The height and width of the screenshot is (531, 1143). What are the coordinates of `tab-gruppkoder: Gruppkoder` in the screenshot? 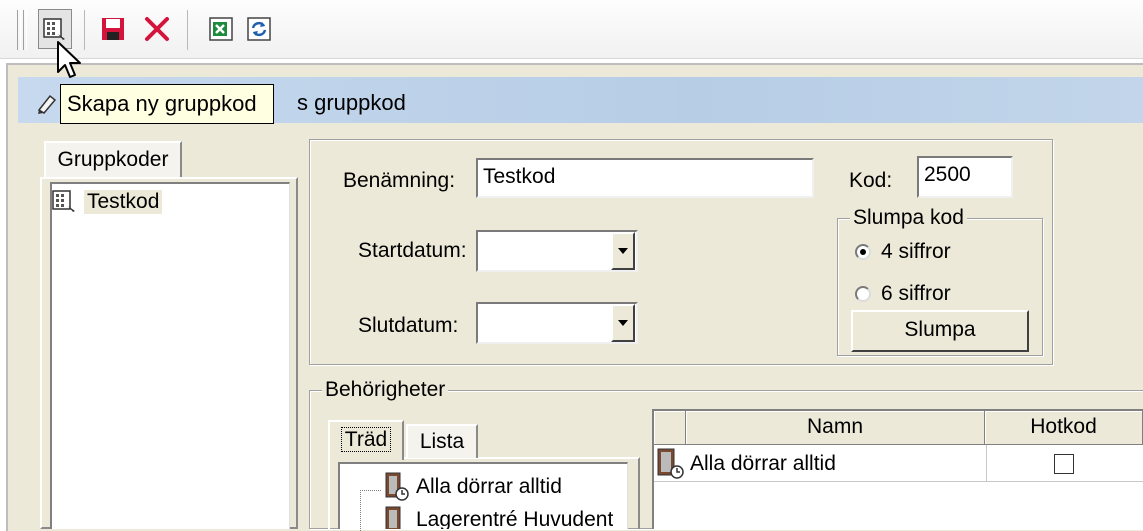 It's located at (113, 160).